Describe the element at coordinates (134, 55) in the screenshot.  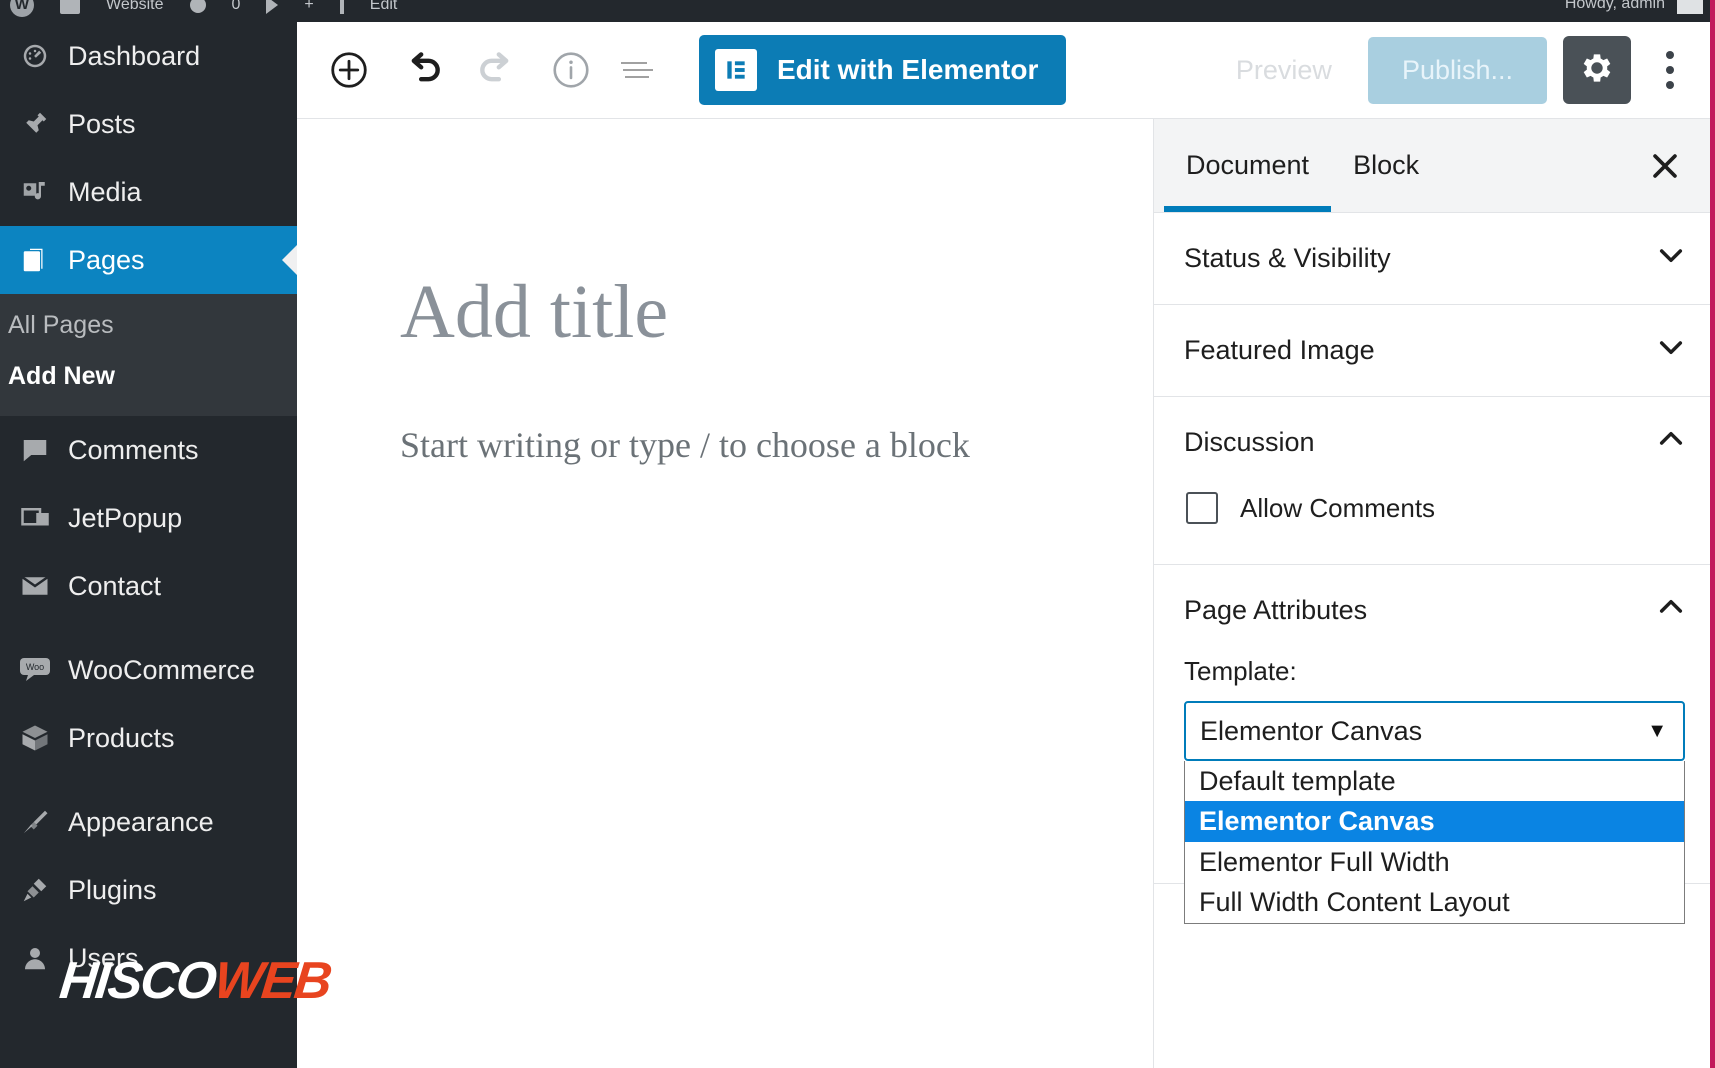
I see `sidebar-item-label: Dashboard` at that location.